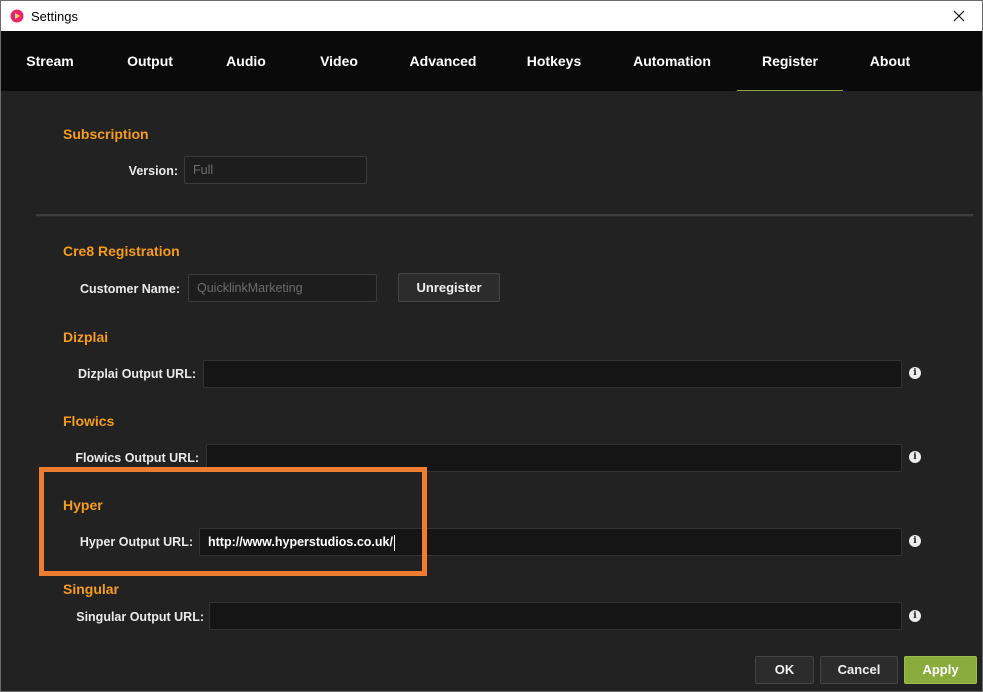 Image resolution: width=983 pixels, height=692 pixels. What do you see at coordinates (54, 16) in the screenshot?
I see `window-title: Settings` at bounding box center [54, 16].